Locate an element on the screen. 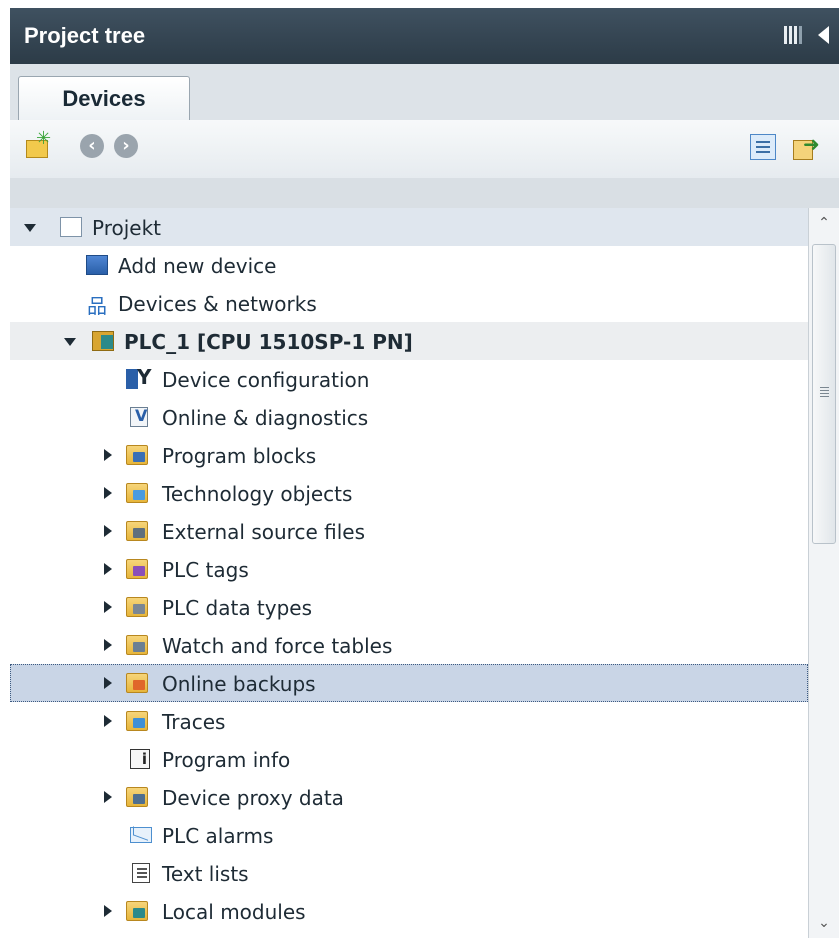 Image resolution: width=839 pixels, height=938 pixels. watch-tables-folder-icon is located at coordinates (137, 645).